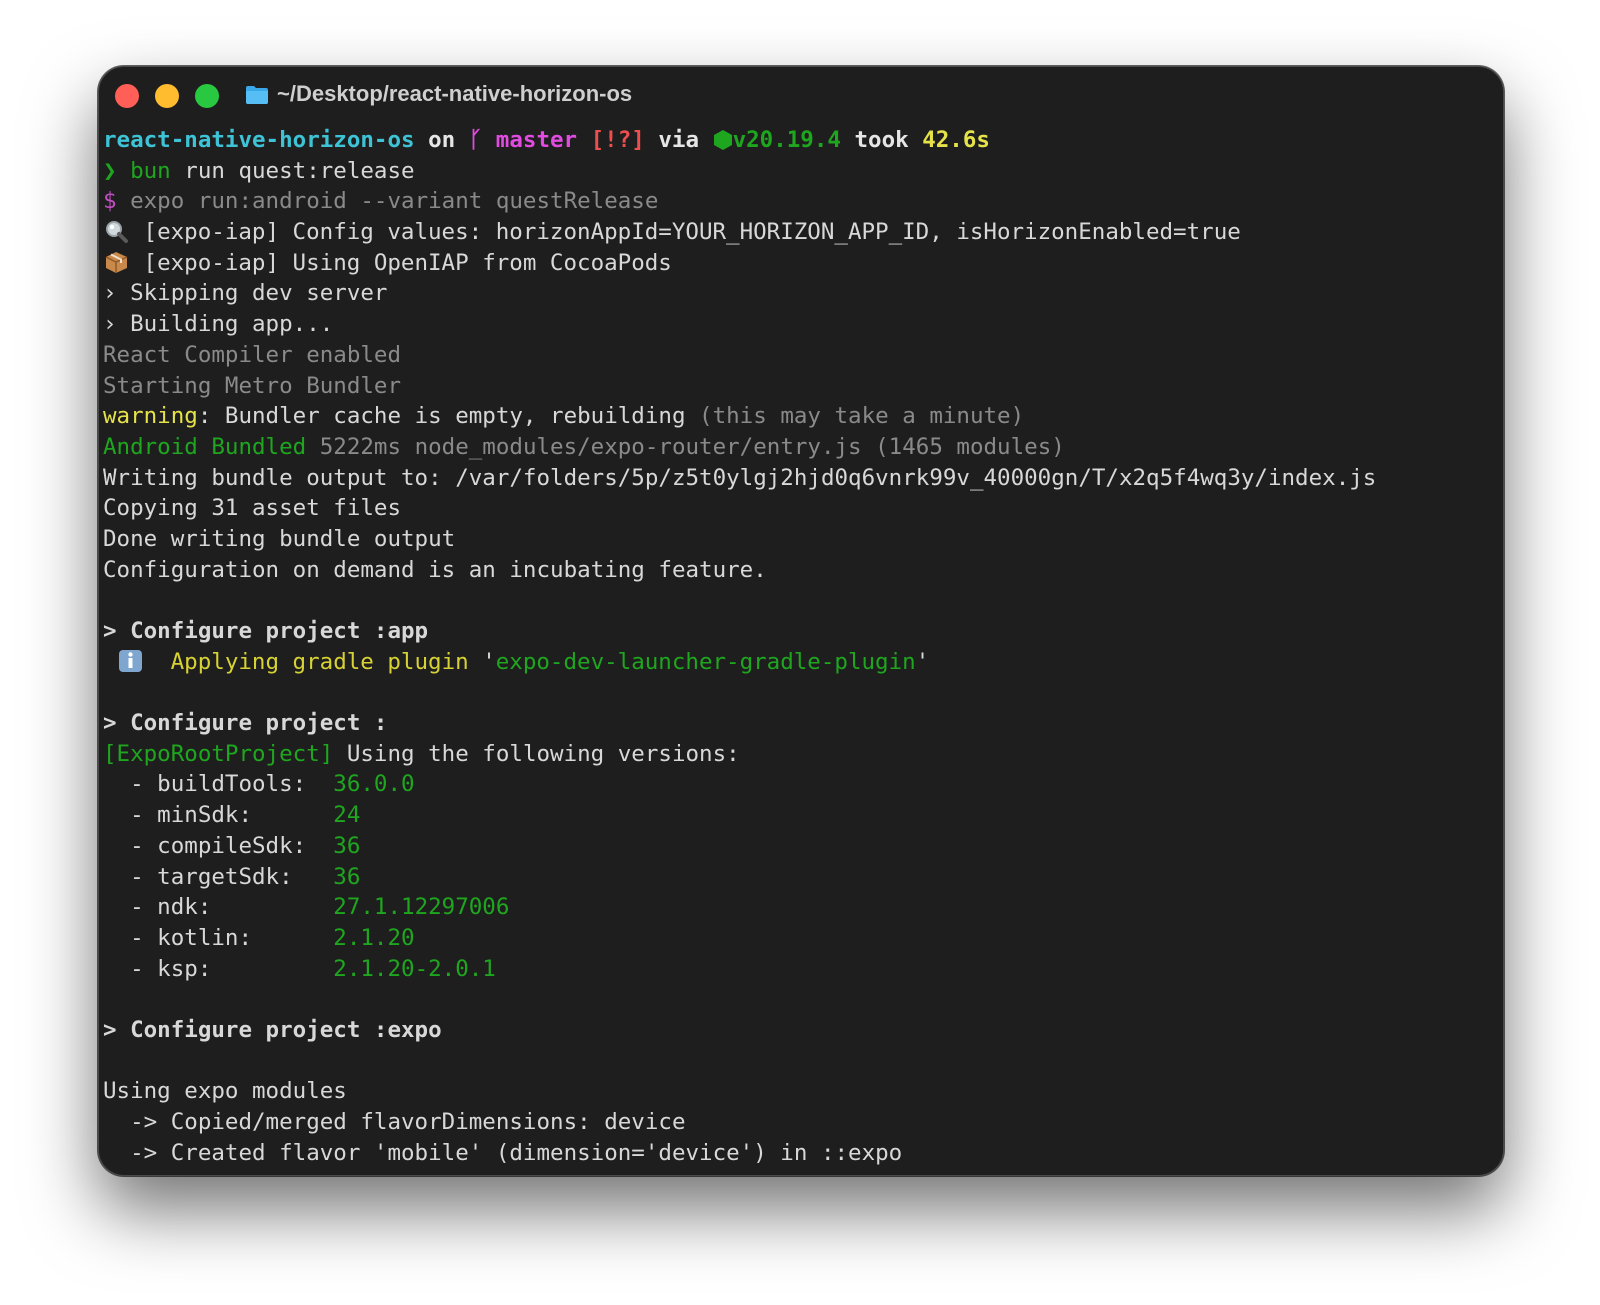 This screenshot has width=1600, height=1305. I want to click on package-box-icon, so click(116, 262).